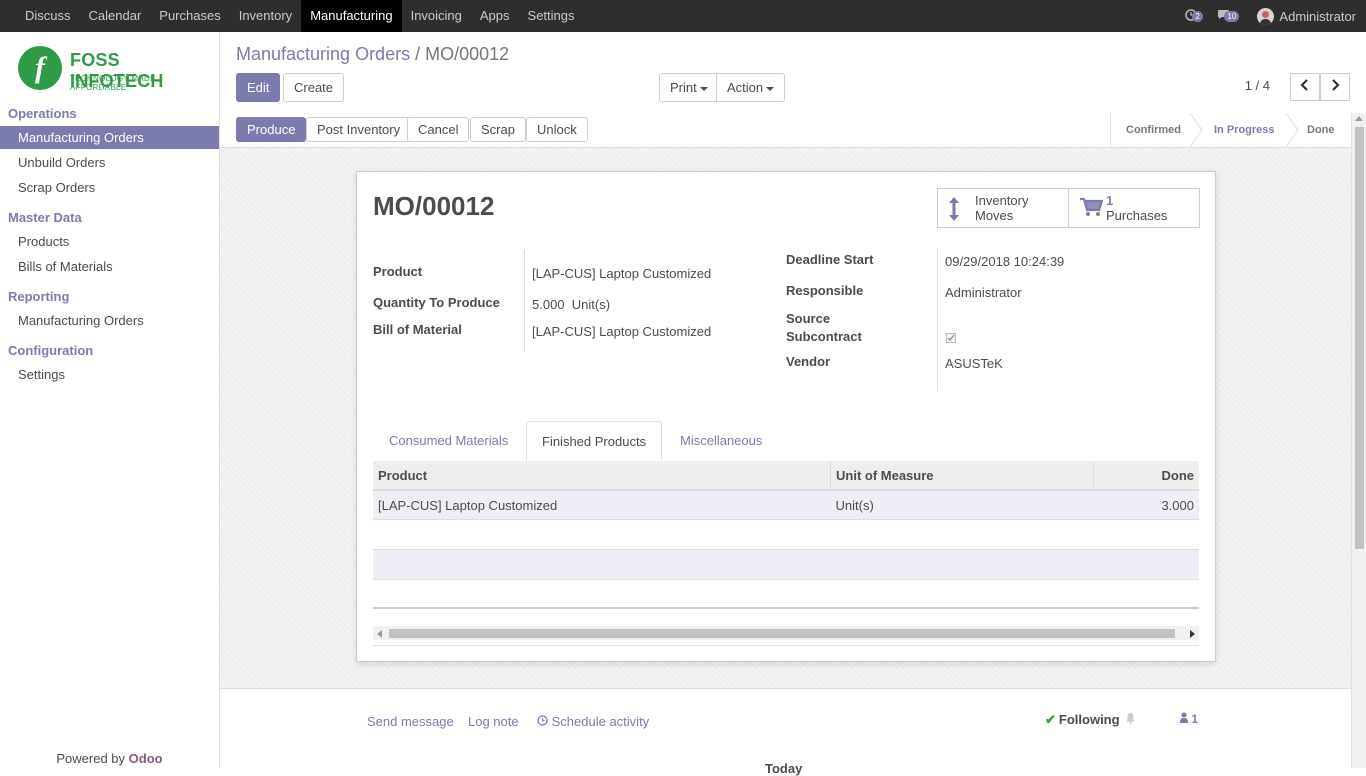 The image size is (1366, 776). What do you see at coordinates (314, 87) in the screenshot?
I see `create-button: Create` at bounding box center [314, 87].